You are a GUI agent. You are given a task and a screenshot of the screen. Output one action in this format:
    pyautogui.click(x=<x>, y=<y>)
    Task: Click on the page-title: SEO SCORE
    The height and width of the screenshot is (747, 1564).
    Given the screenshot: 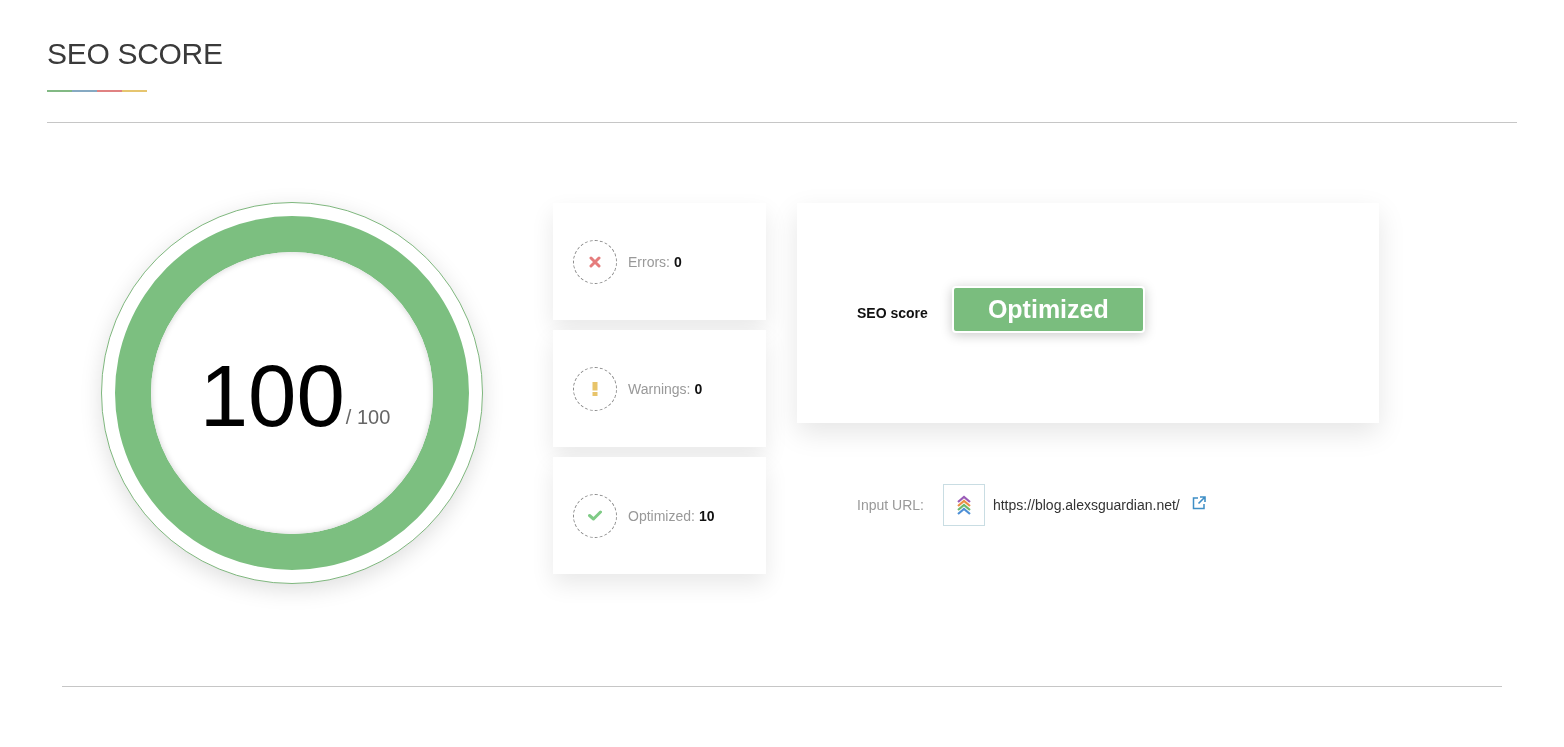 What is the action you would take?
    pyautogui.click(x=135, y=54)
    